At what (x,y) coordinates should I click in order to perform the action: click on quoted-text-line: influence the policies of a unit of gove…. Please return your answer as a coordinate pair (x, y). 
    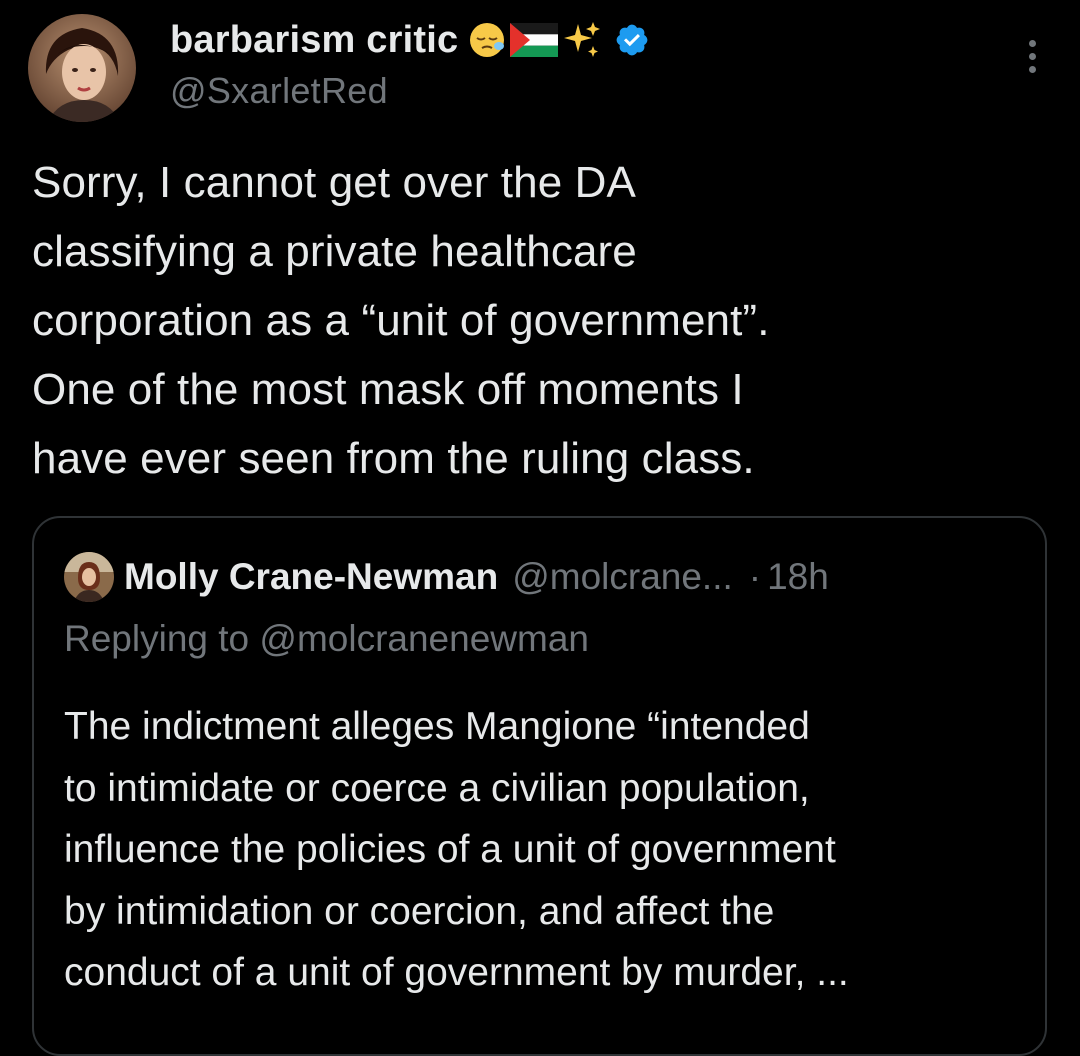
    Looking at the image, I should click on (450, 849).